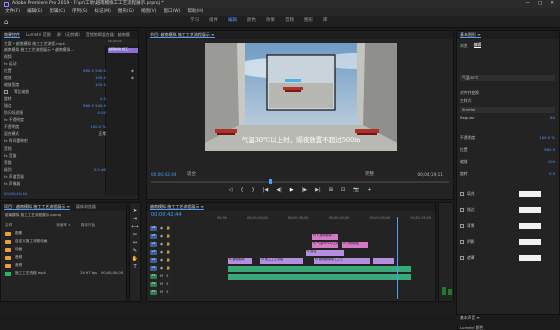 This screenshot has width=560, height=330. Describe the element at coordinates (70, 176) in the screenshot. I see `ec-prop-row: fx 声道音量` at that location.